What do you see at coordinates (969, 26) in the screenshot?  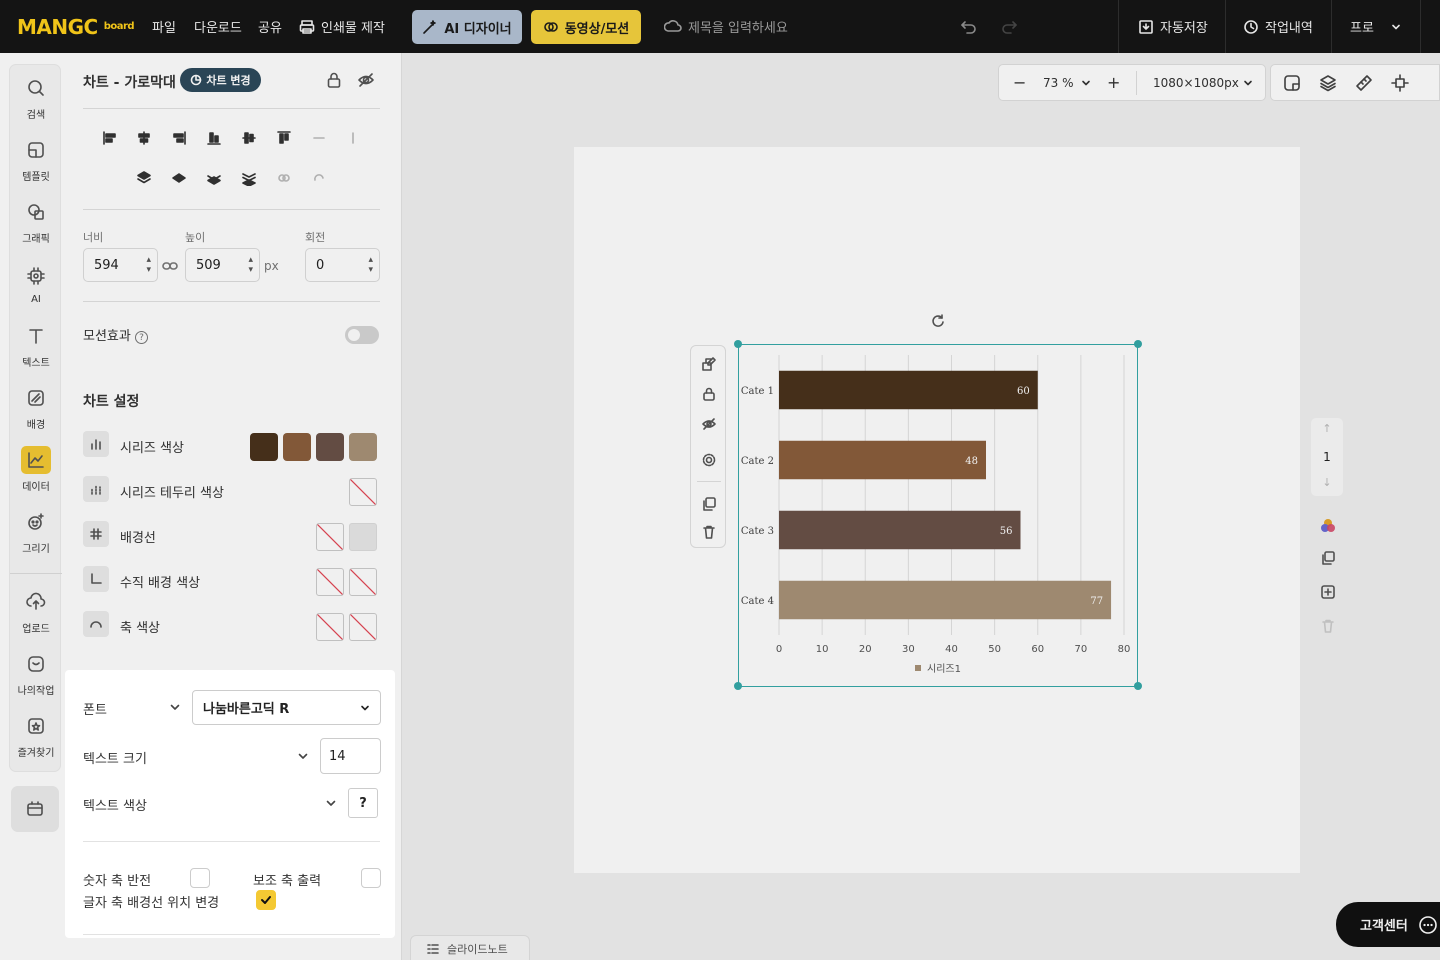 I see `undo-button` at bounding box center [969, 26].